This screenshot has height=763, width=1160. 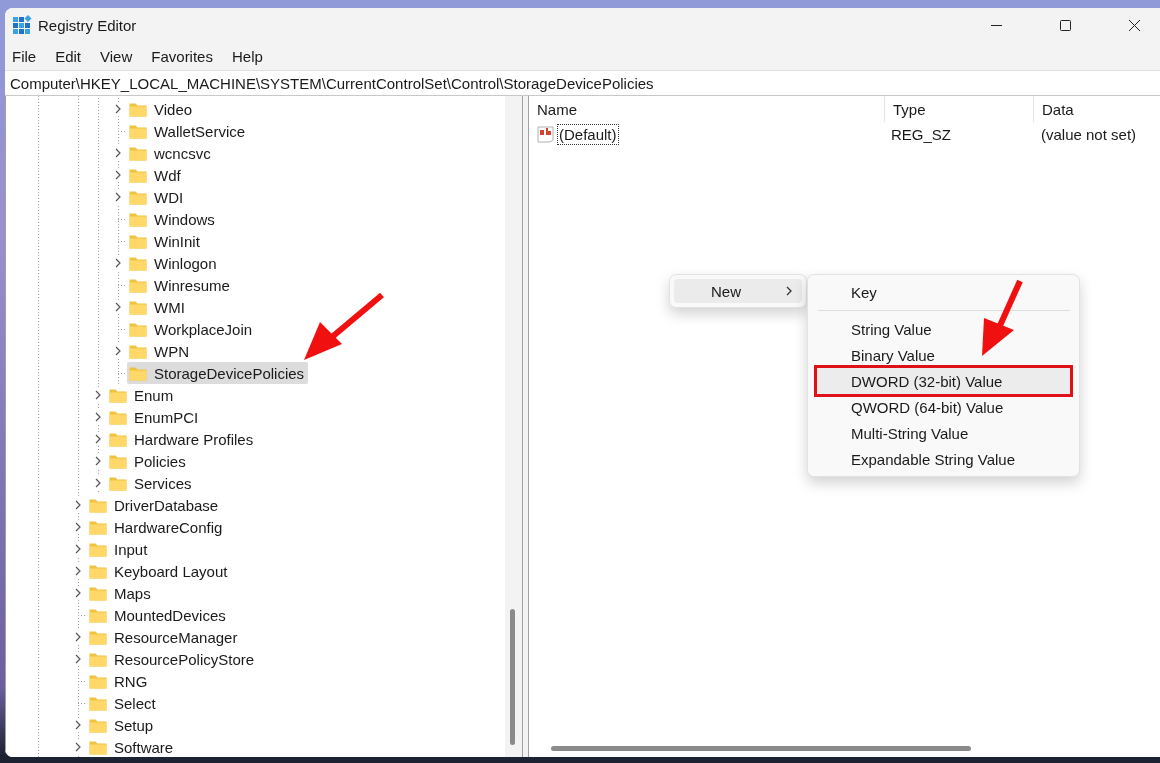 What do you see at coordinates (123, 703) in the screenshot?
I see `tree-item: Select` at bounding box center [123, 703].